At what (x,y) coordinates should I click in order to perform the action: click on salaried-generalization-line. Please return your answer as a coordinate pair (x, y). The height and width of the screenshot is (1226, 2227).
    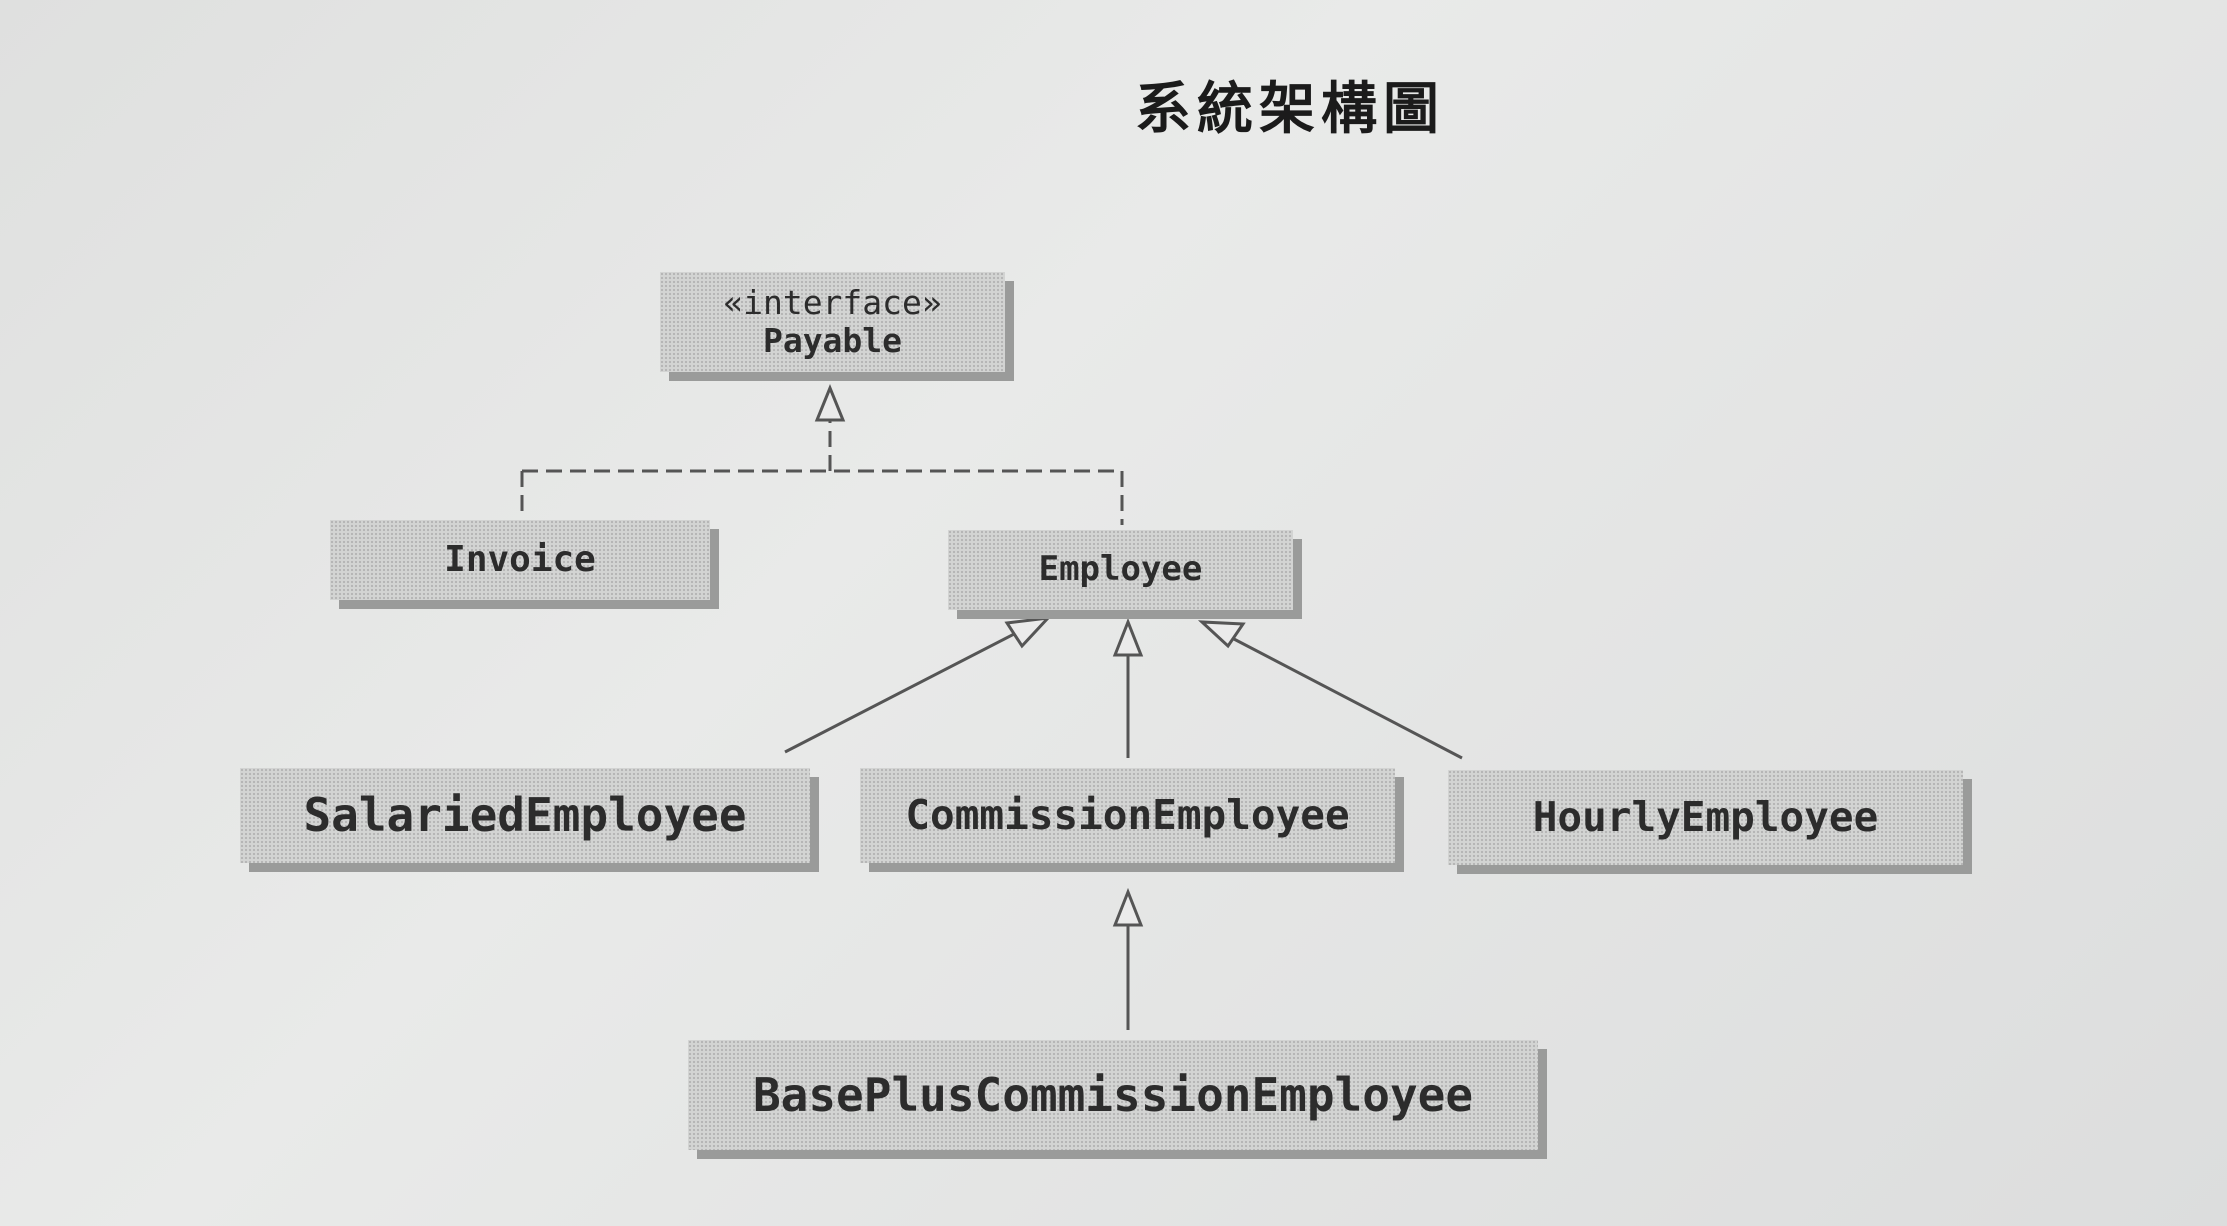
    Looking at the image, I should click on (901, 692).